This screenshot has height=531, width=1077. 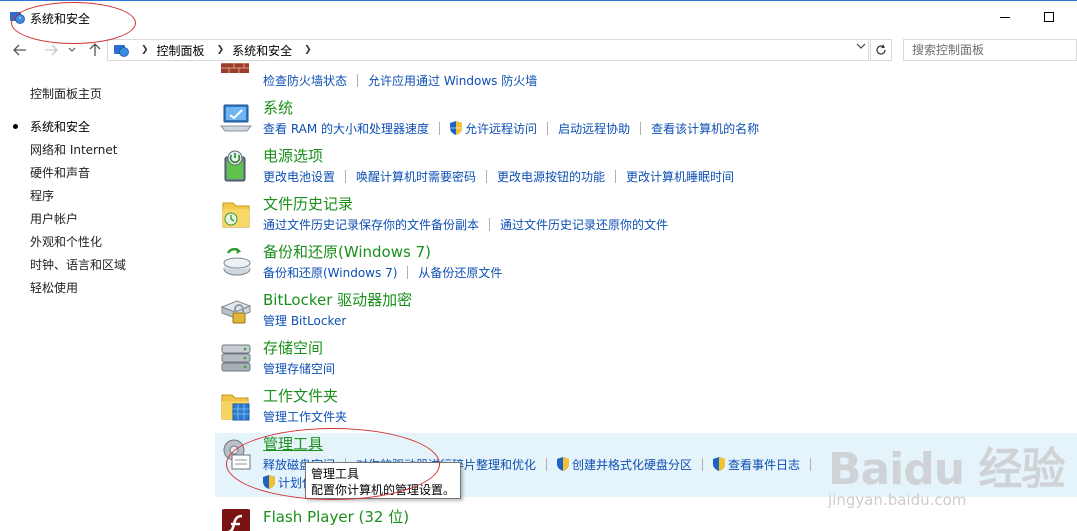 I want to click on admin-tools-icon, so click(x=237, y=454).